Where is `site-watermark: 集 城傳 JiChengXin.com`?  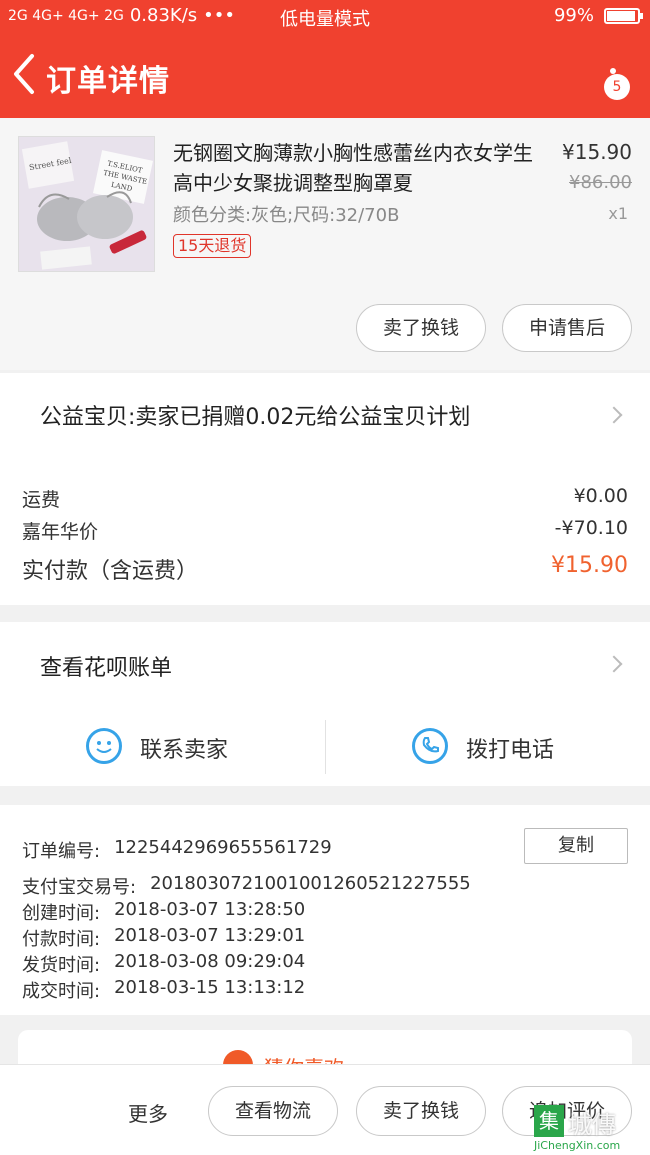
site-watermark: 集 城傳 JiChengXin.com is located at coordinates (589, 1130).